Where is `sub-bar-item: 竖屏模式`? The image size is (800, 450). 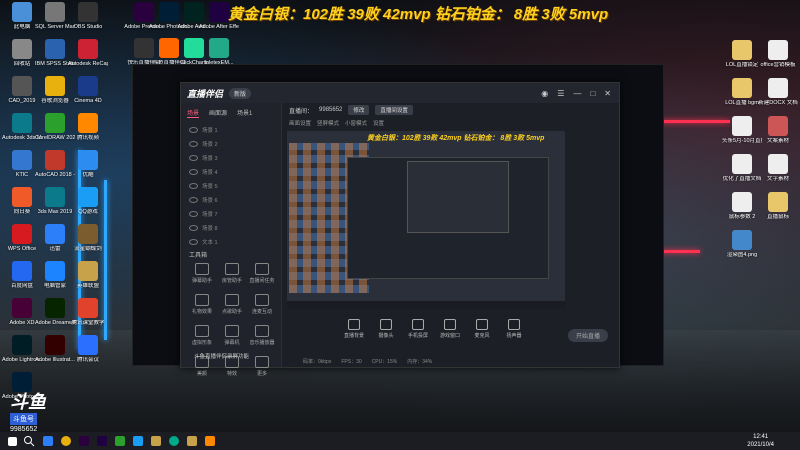
sub-bar-item: 竖屏模式 is located at coordinates (328, 123).